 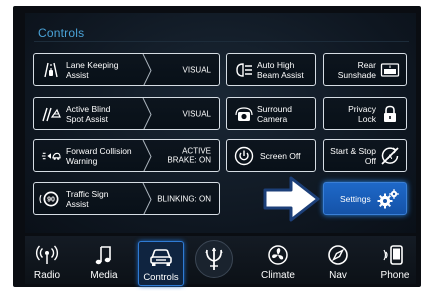 What do you see at coordinates (355, 199) in the screenshot?
I see `settings-label: Settings` at bounding box center [355, 199].